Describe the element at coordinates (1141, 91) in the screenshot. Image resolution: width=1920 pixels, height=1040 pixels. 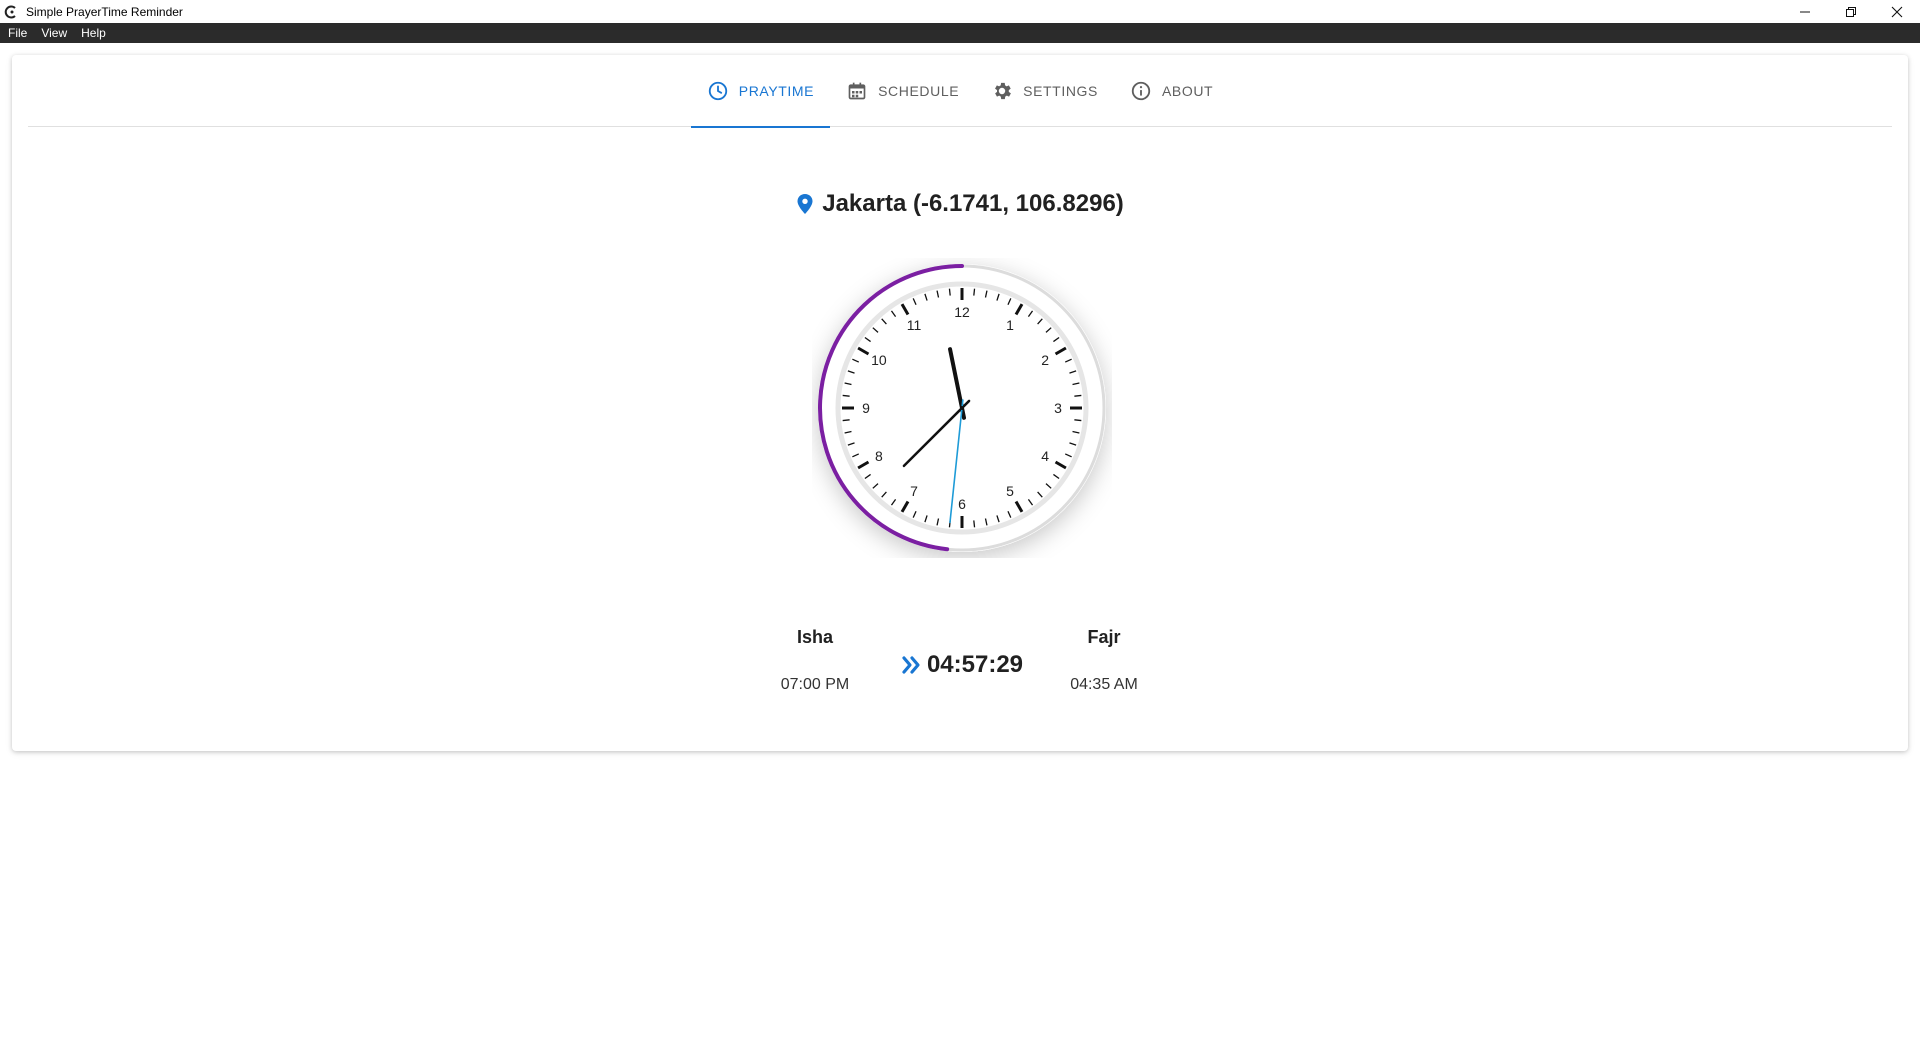
I see `info-icon` at that location.